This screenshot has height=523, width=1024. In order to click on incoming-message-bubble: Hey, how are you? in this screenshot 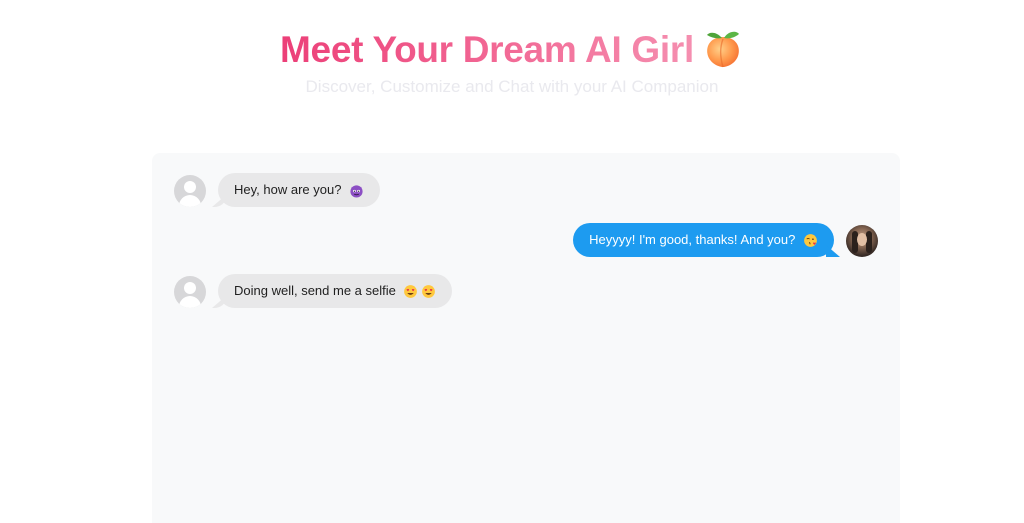, I will do `click(299, 190)`.